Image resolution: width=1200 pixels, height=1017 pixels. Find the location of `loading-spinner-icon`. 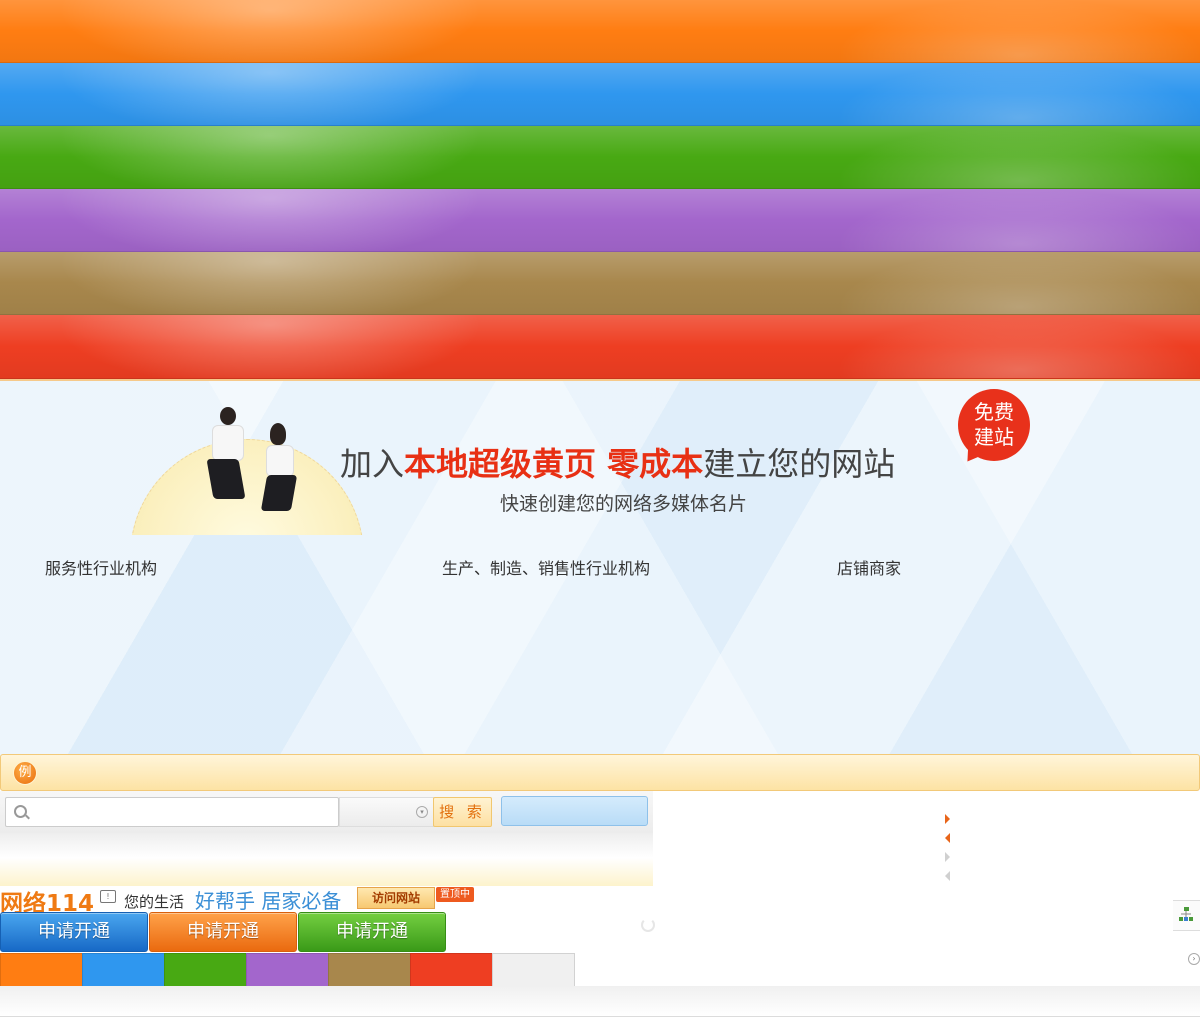

loading-spinner-icon is located at coordinates (648, 925).